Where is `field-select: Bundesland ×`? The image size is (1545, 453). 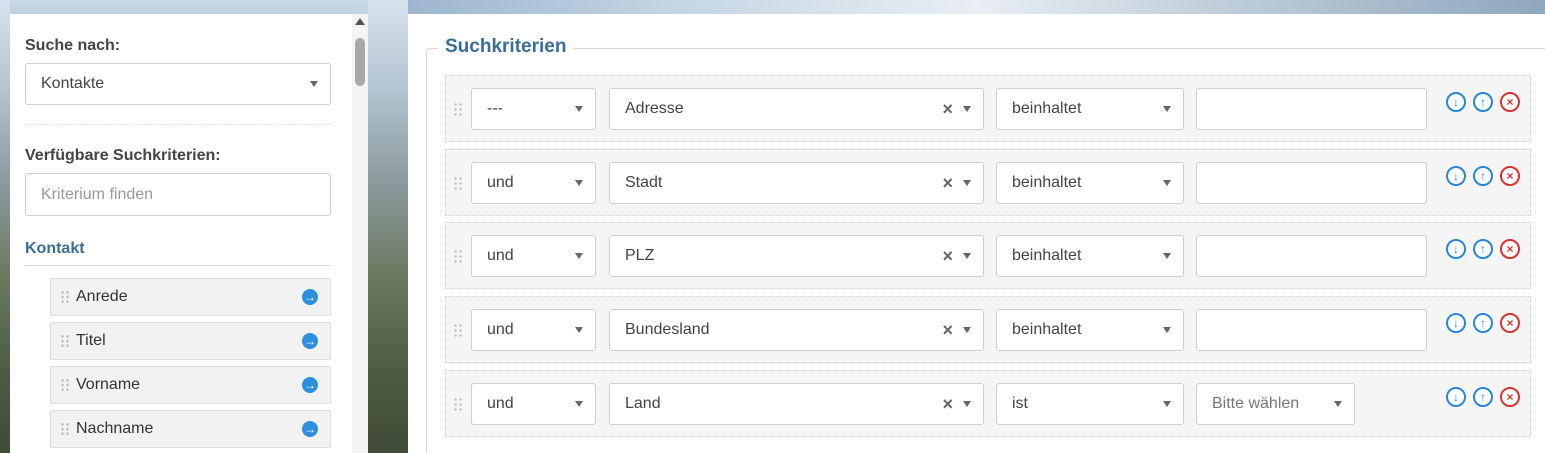
field-select: Bundesland × is located at coordinates (796, 330).